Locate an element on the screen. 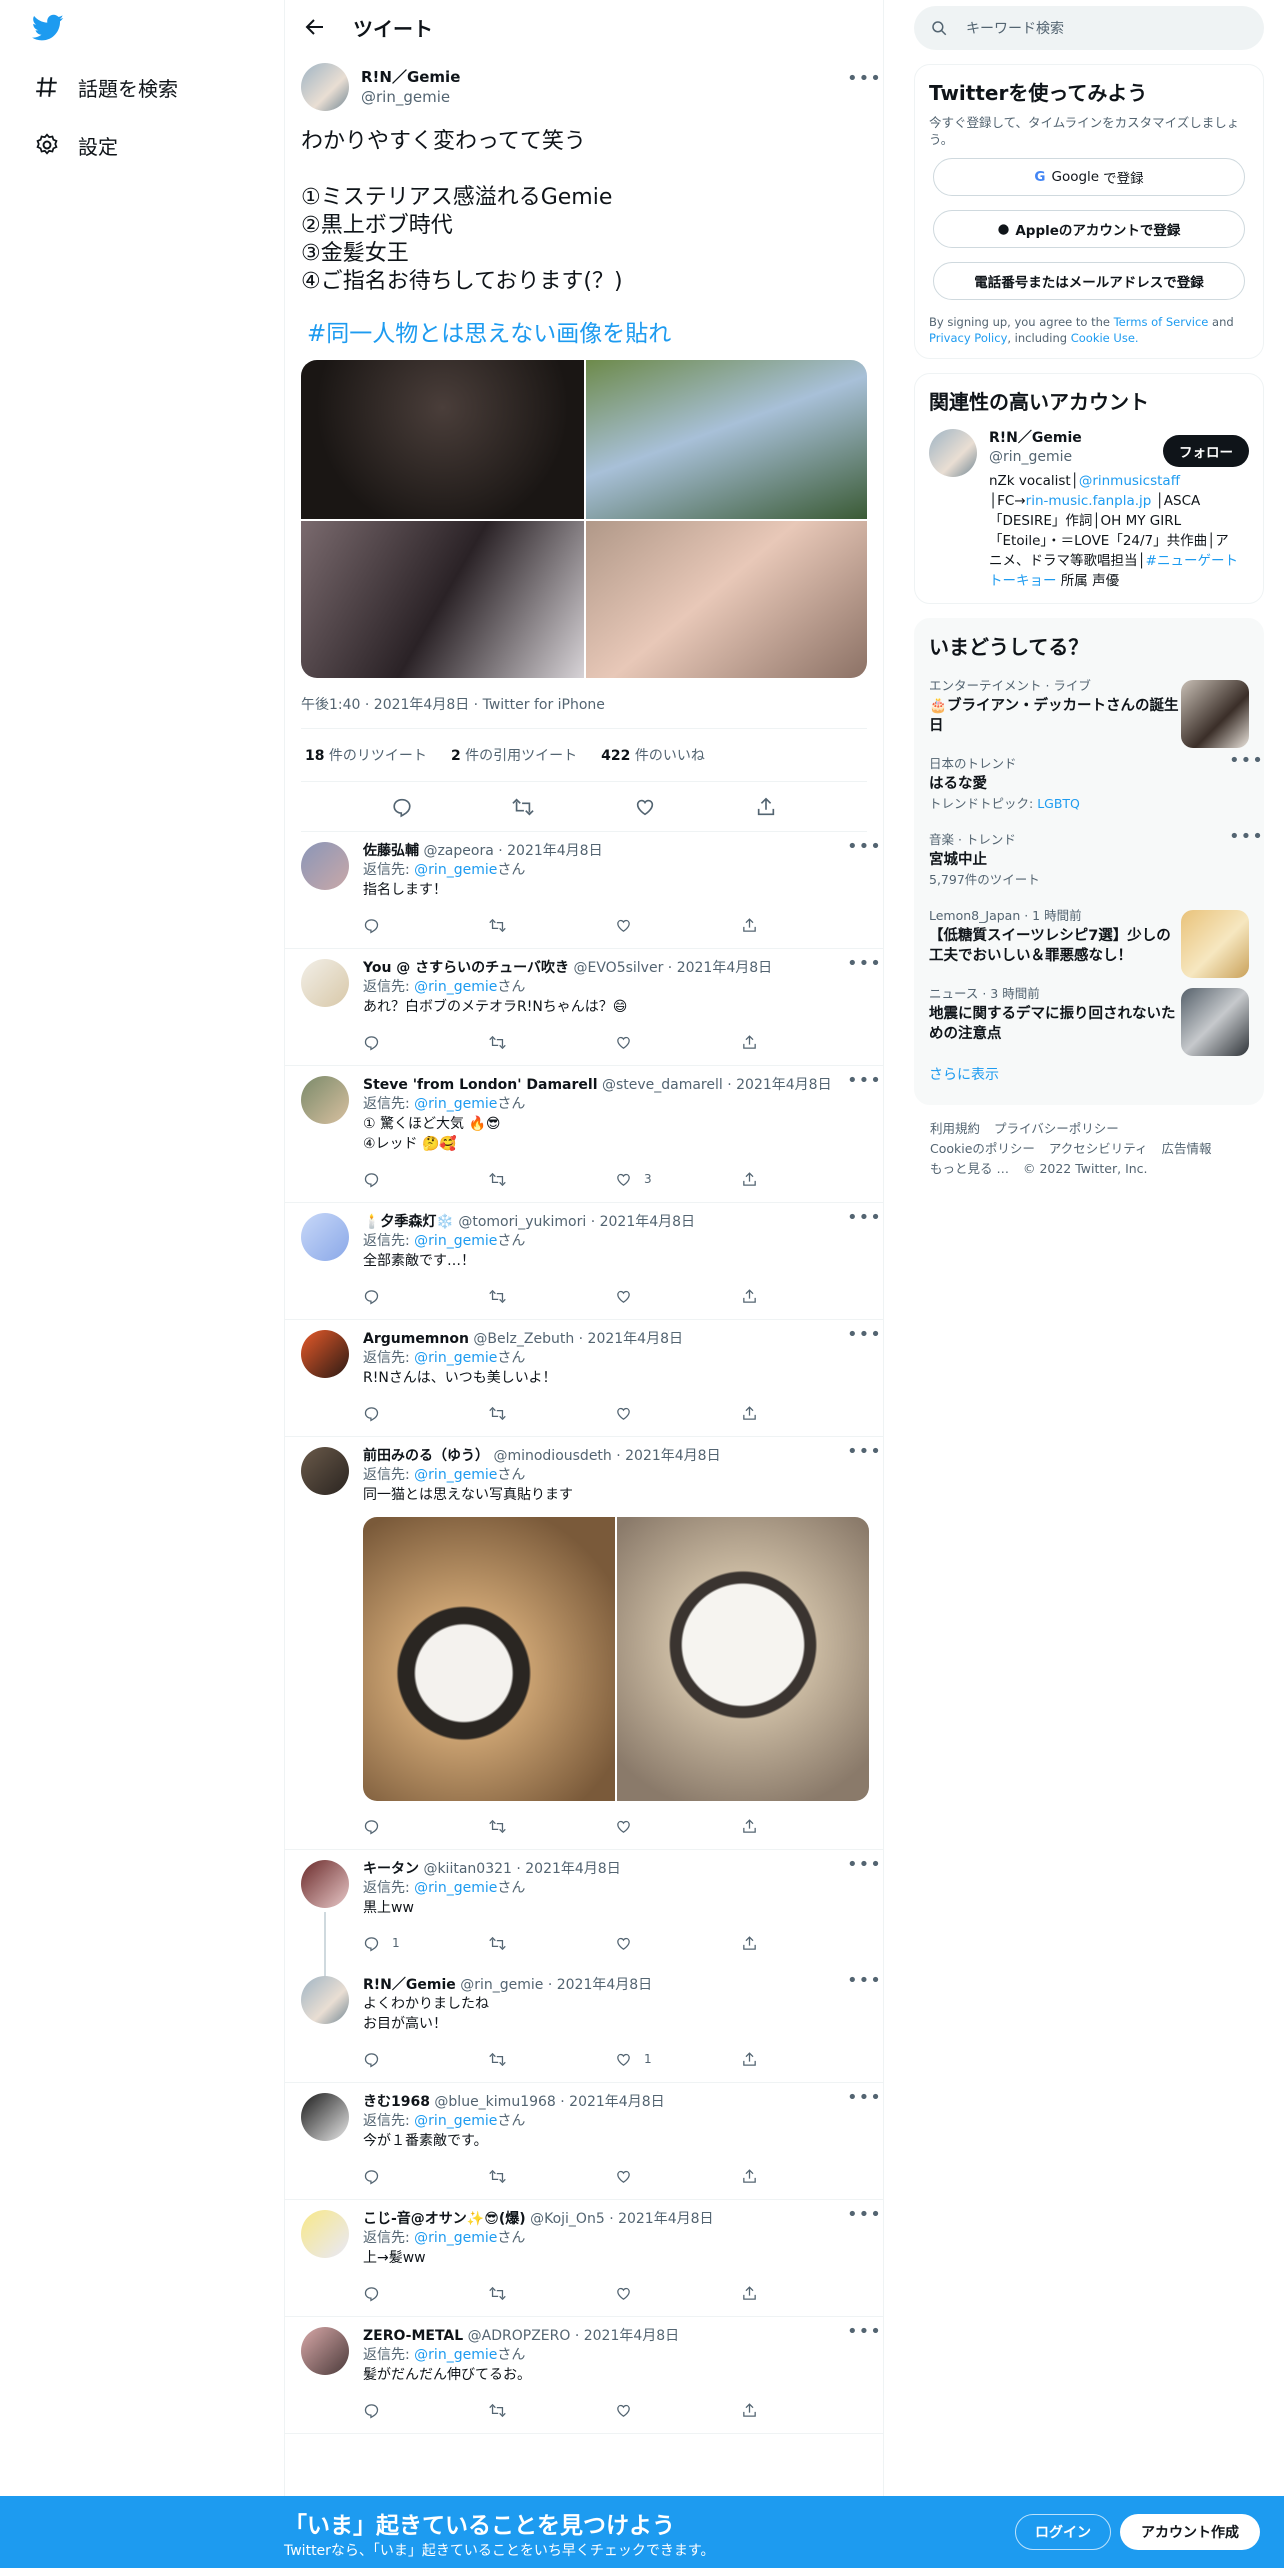 This screenshot has width=1284, height=2568. trend-item: 日本のトレンド はるな愛 トレンドトピック: LGBTQ ••• is located at coordinates (1096, 784).